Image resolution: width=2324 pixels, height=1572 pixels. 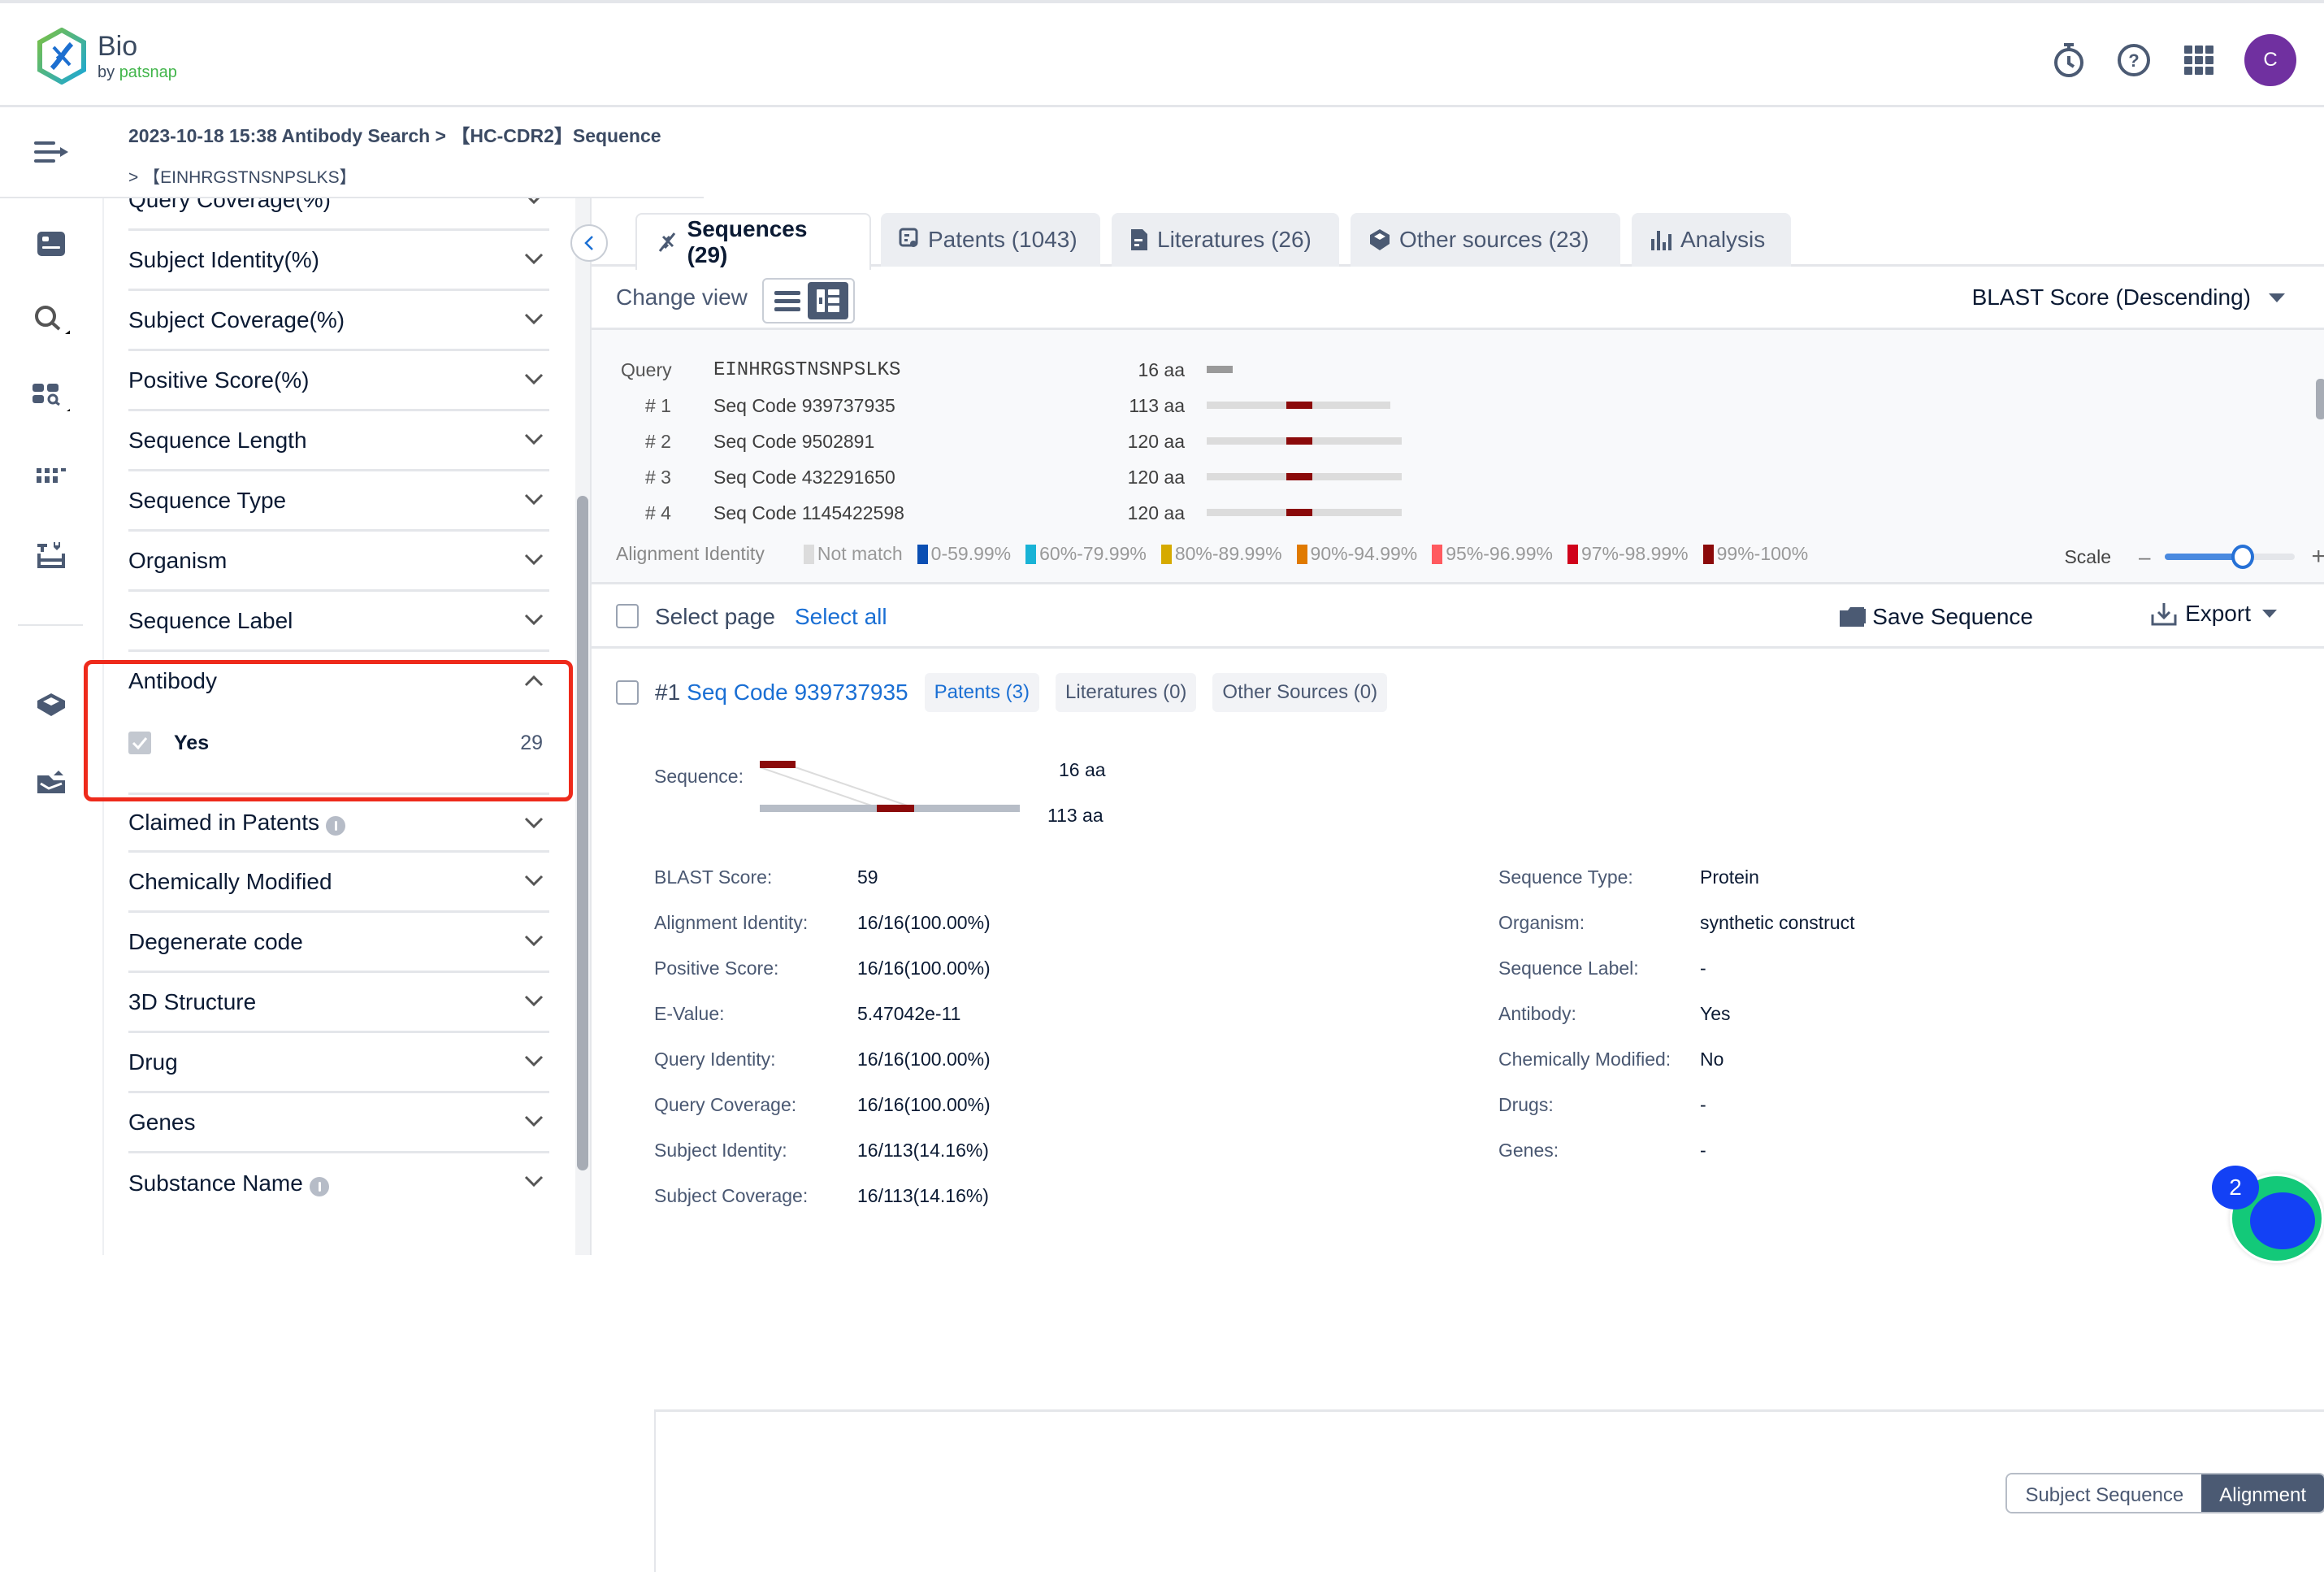 I want to click on filter-3d-structure: 3D Structure, so click(x=338, y=1003).